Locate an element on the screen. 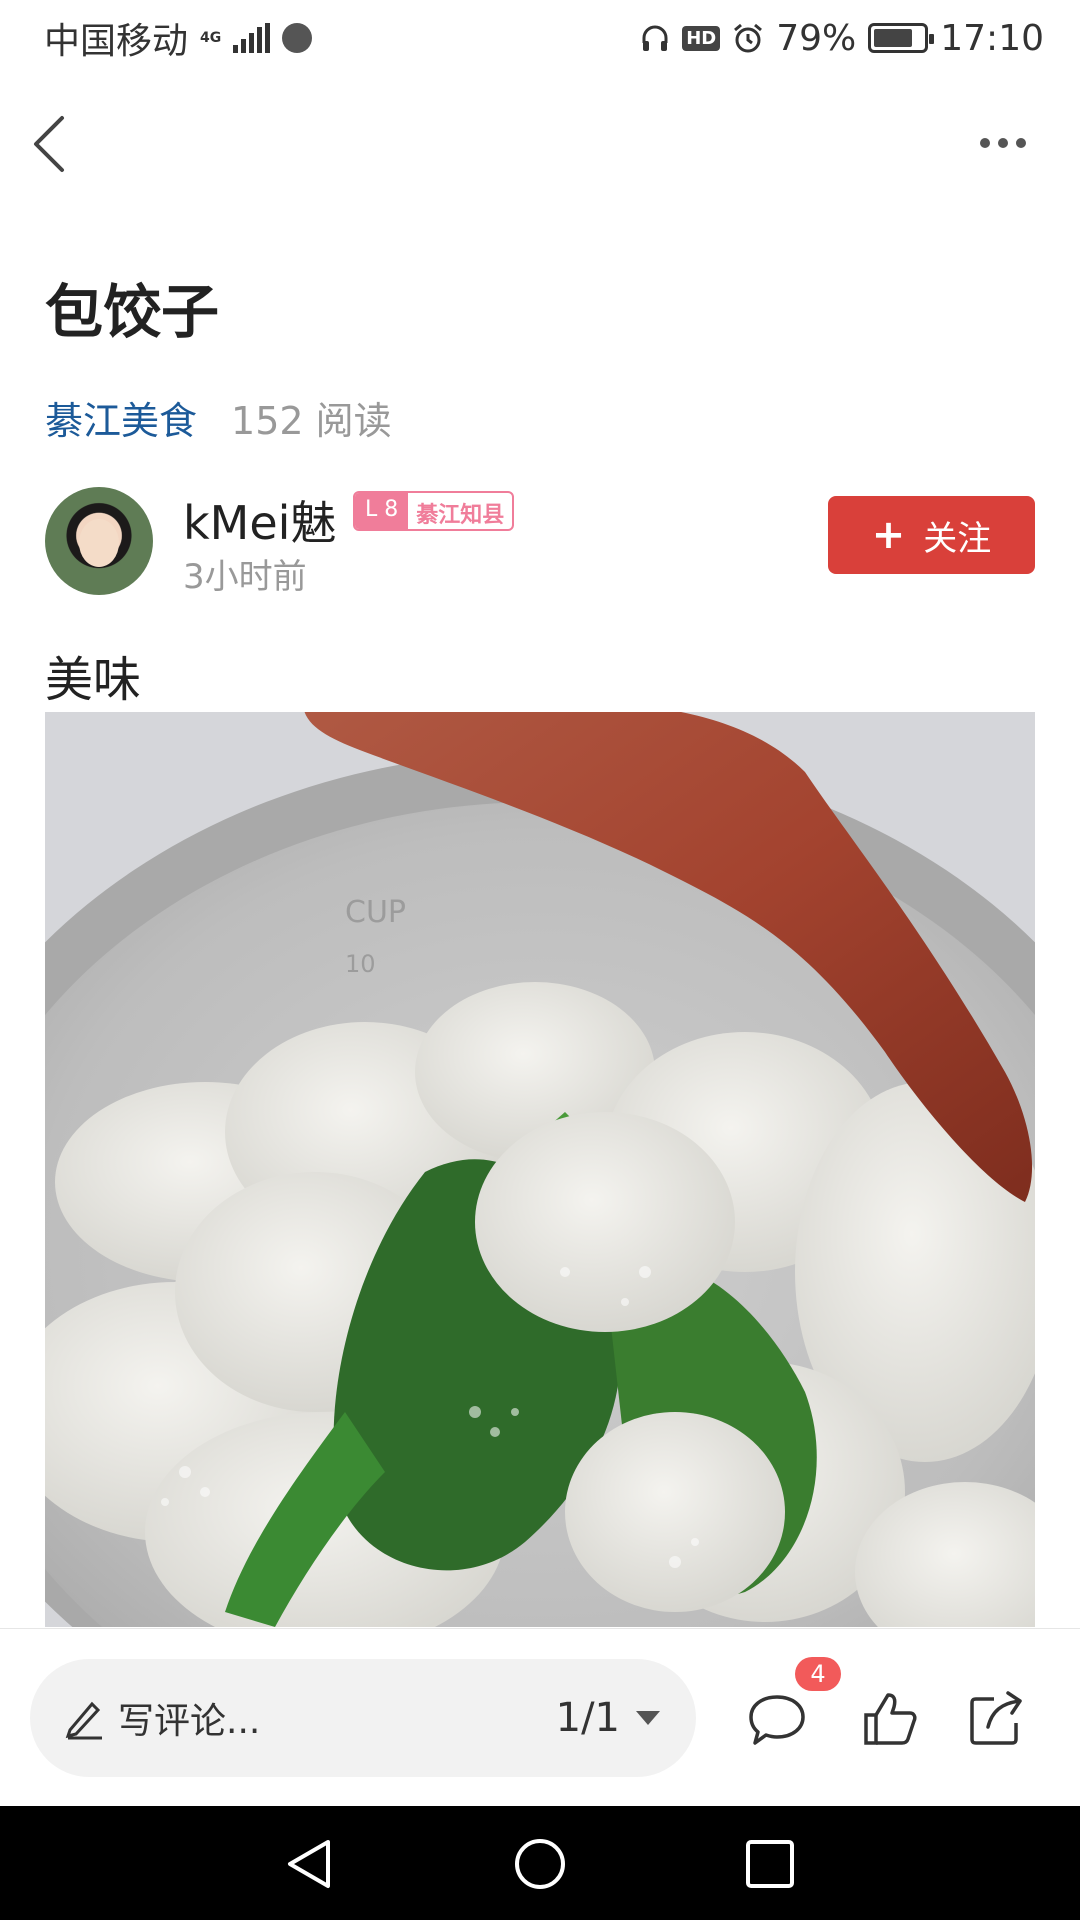 The image size is (1080, 1920). back-triangle-icon is located at coordinates (310, 1864).